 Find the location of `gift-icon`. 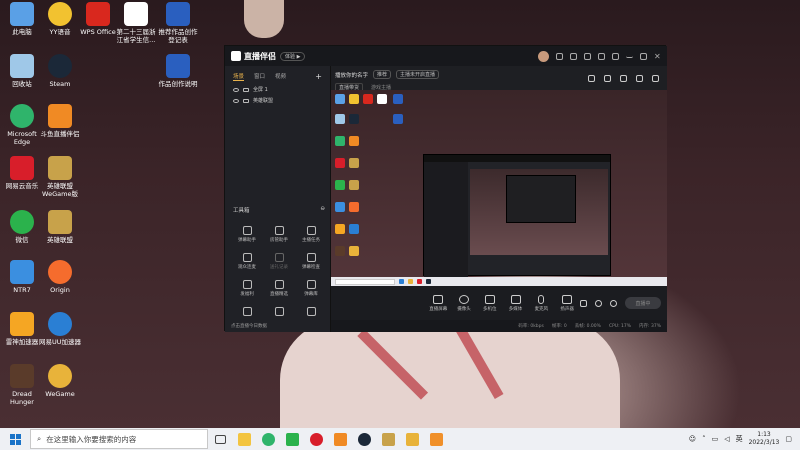

gift-icon is located at coordinates (573, 56).